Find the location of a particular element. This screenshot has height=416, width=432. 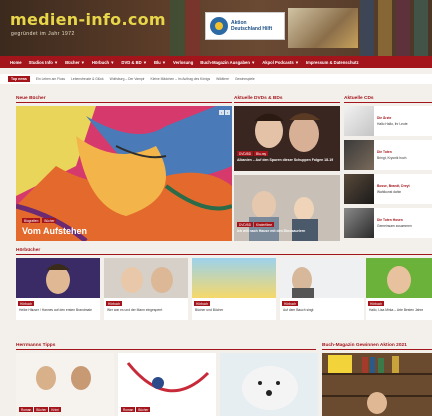

tag: Biografien is located at coordinates (31, 220).